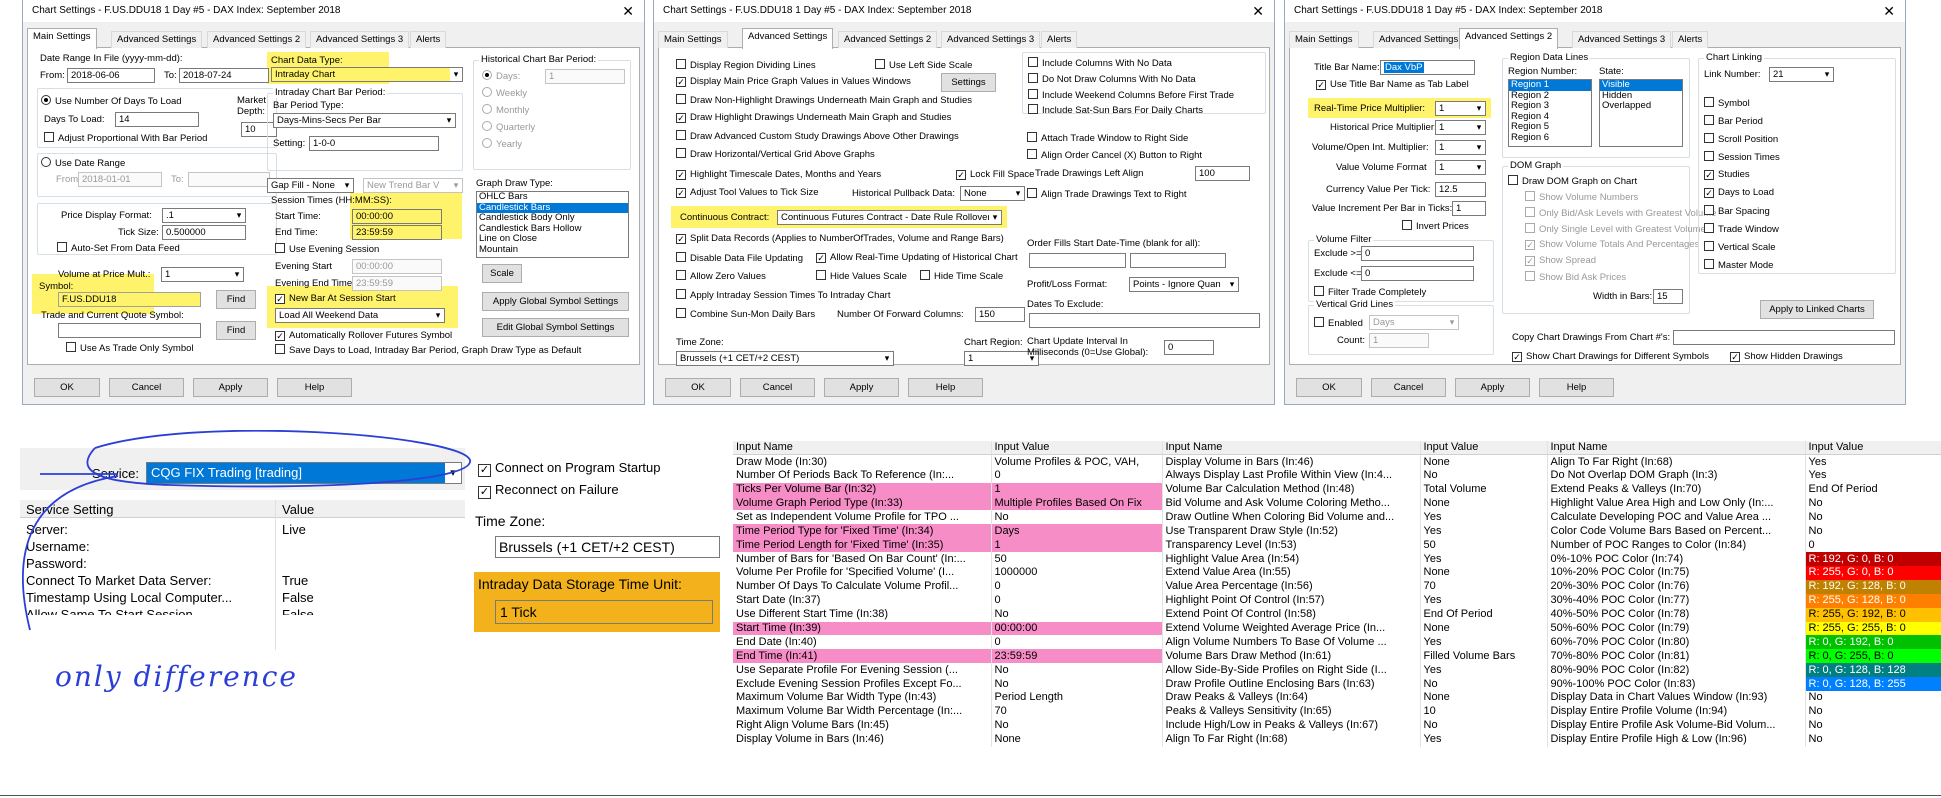  What do you see at coordinates (224, 75) in the screenshot?
I see `to-date-field: 2018-07-24` at bounding box center [224, 75].